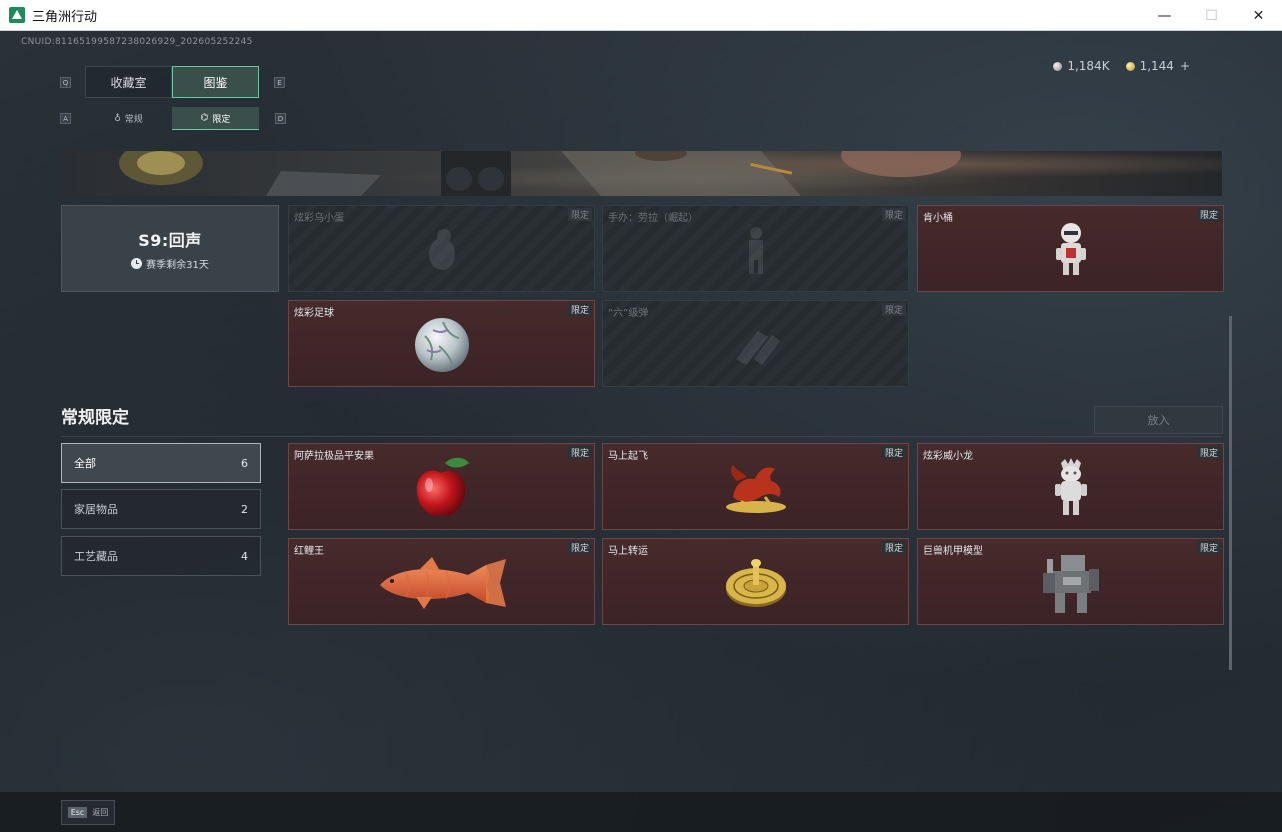  I want to click on main-tabs: 收藏室 图鉴, so click(172, 82).